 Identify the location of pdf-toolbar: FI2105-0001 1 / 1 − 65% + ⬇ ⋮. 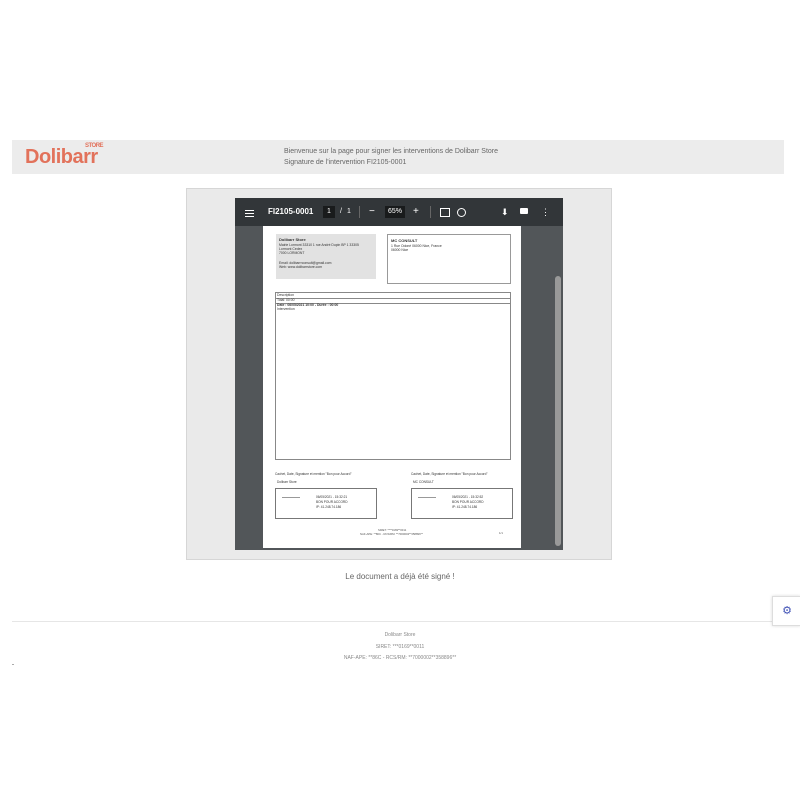
(399, 212).